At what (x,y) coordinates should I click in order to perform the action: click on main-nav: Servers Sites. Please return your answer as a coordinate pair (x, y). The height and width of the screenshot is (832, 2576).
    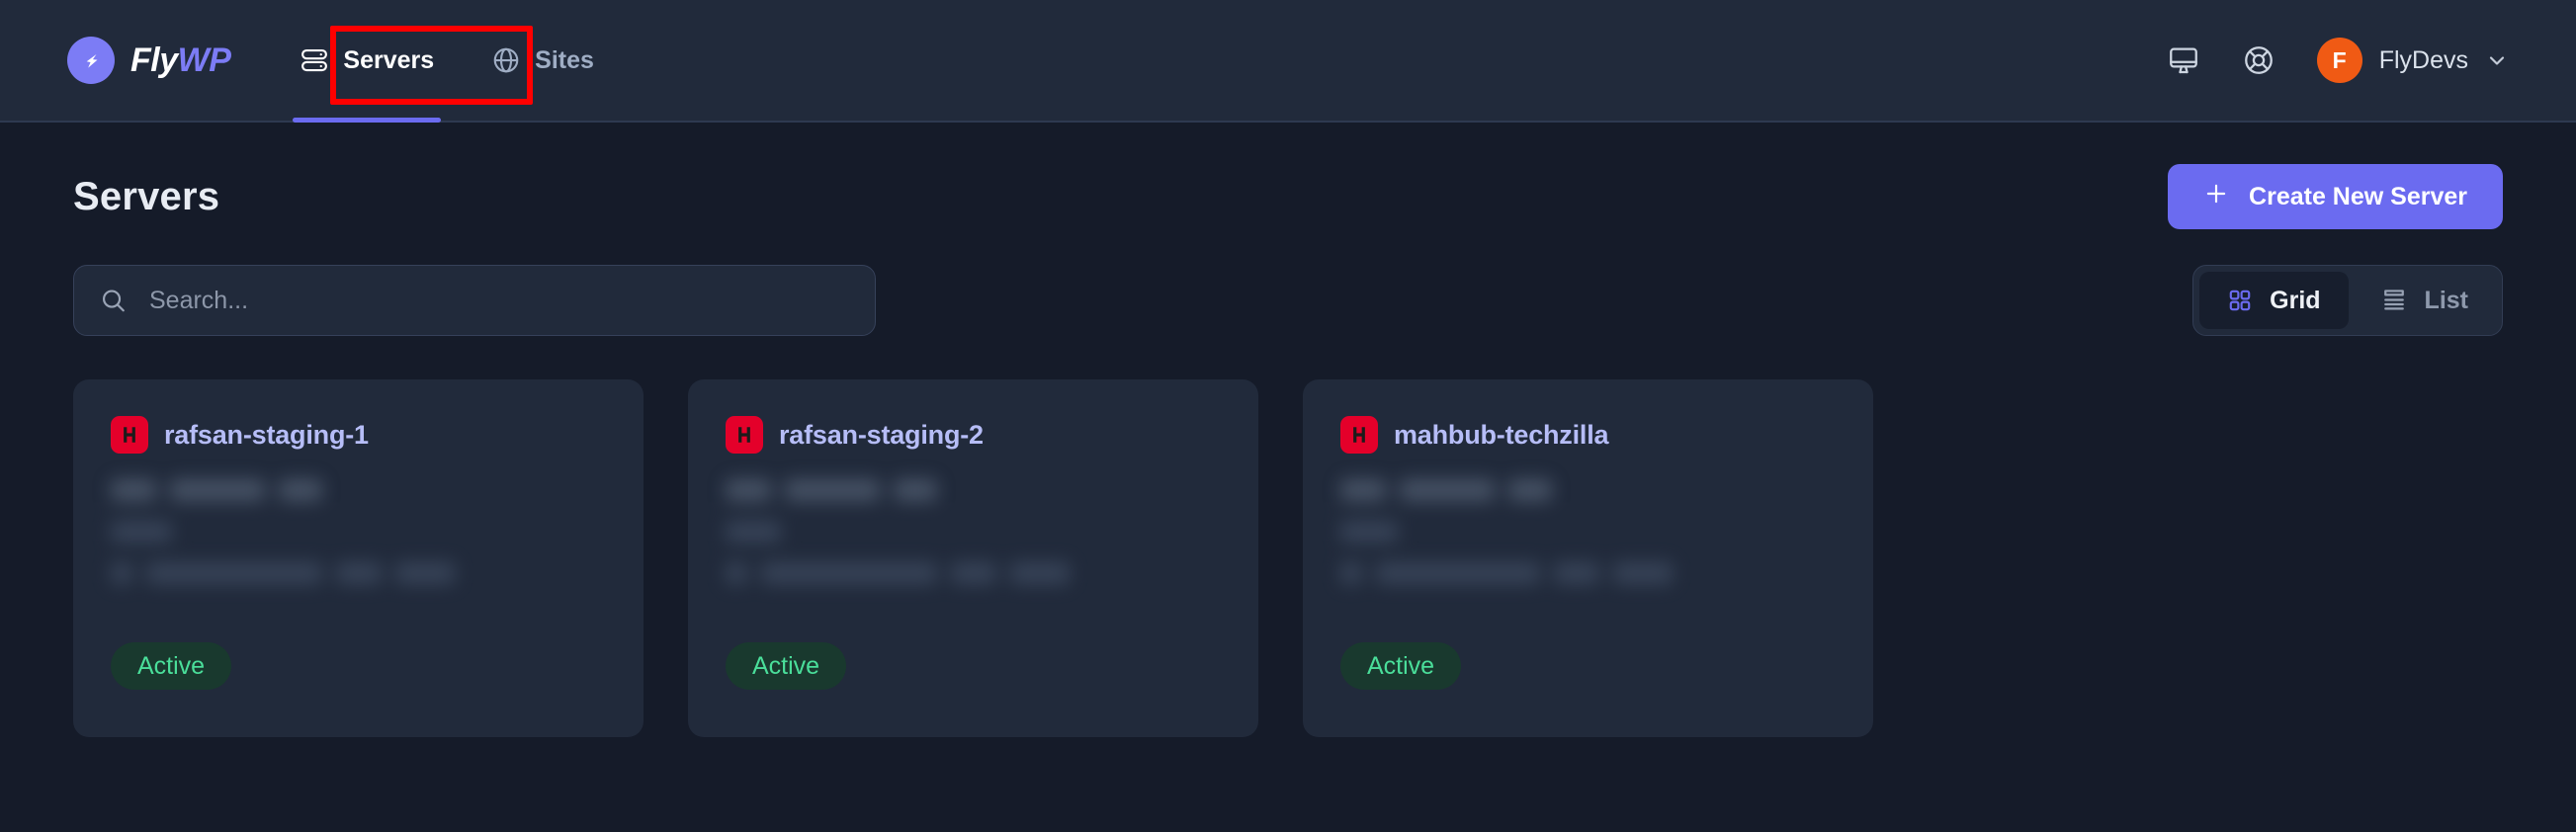
    Looking at the image, I should click on (447, 61).